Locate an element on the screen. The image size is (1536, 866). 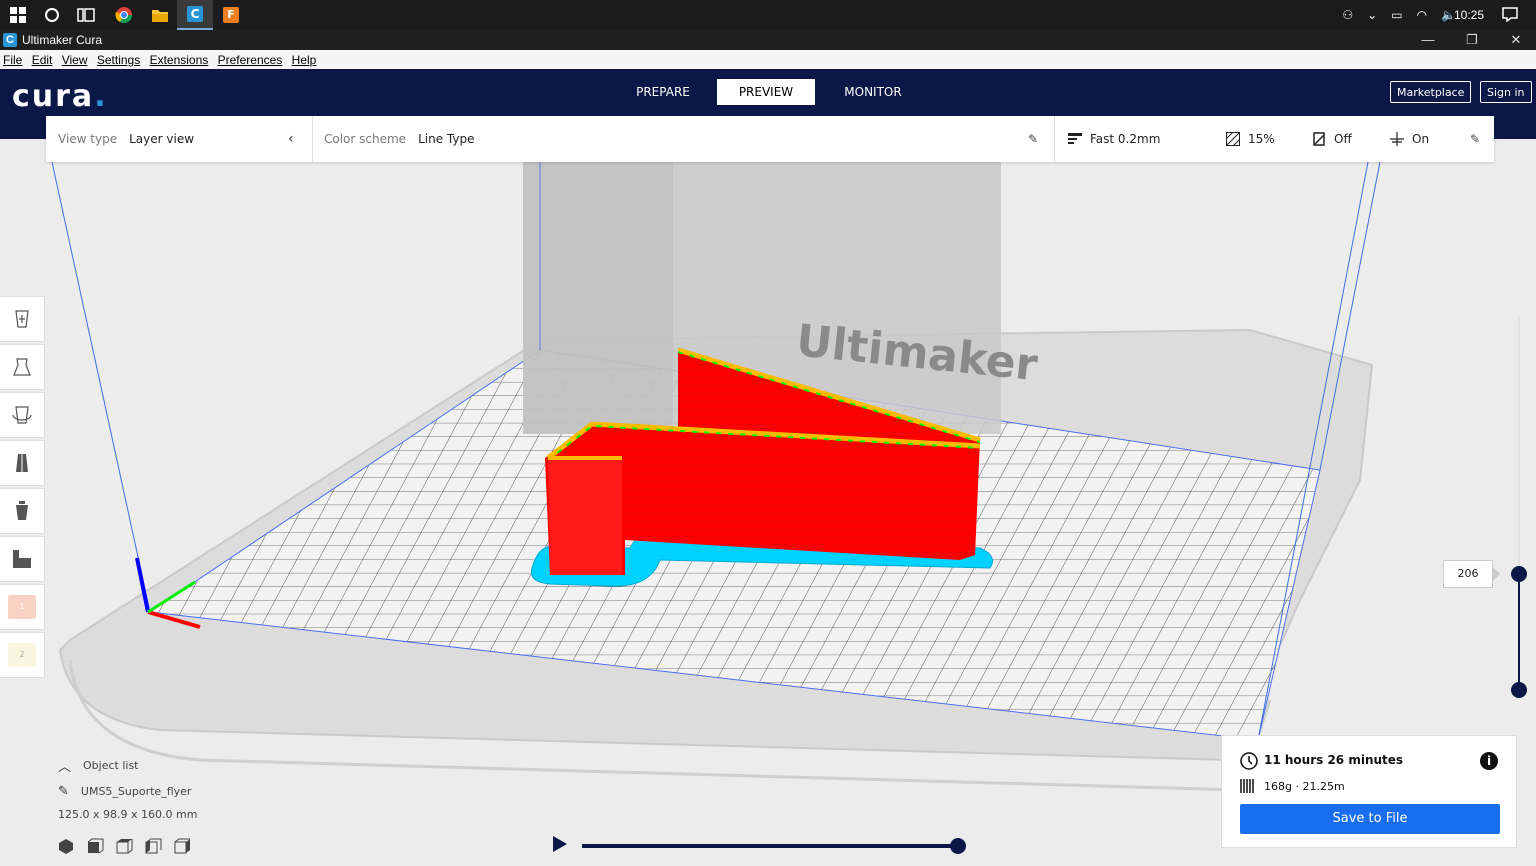
move-tool-icon is located at coordinates (22, 319).